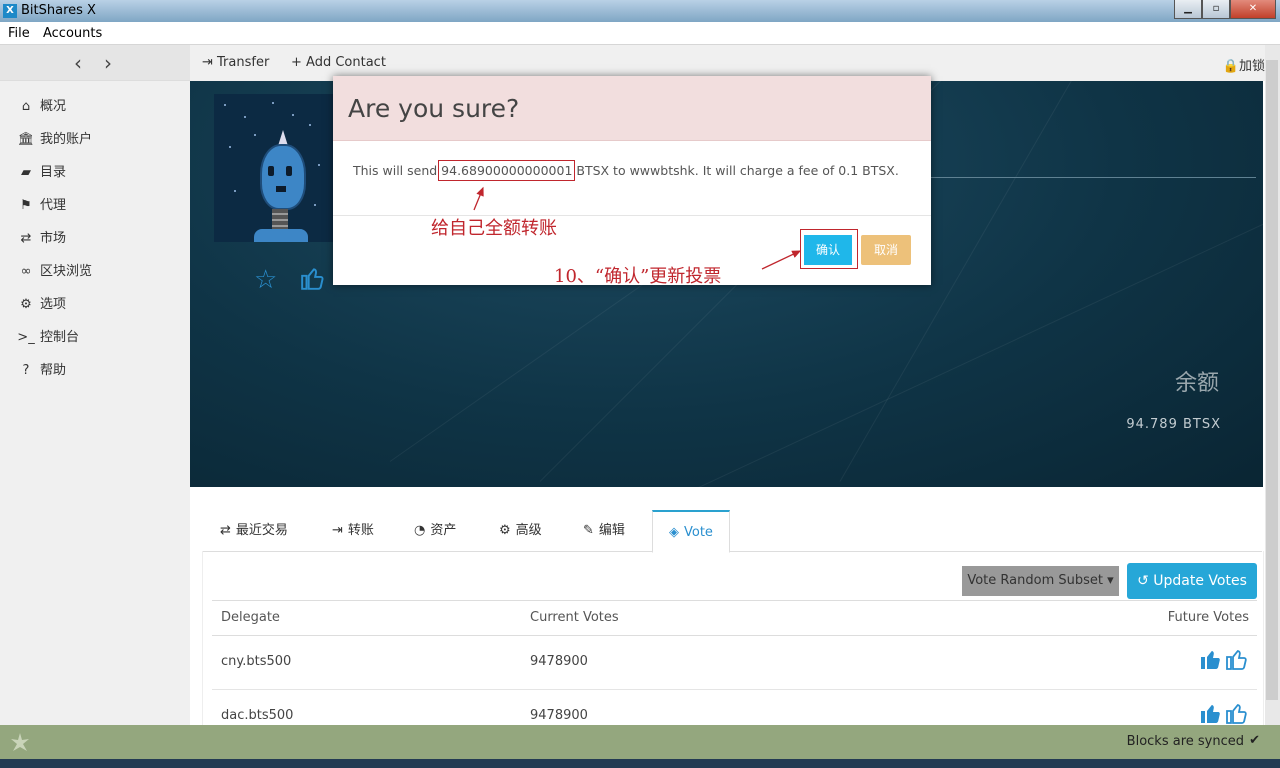 The image size is (1280, 768). I want to click on dialog-title: Are you sure?, so click(434, 108).